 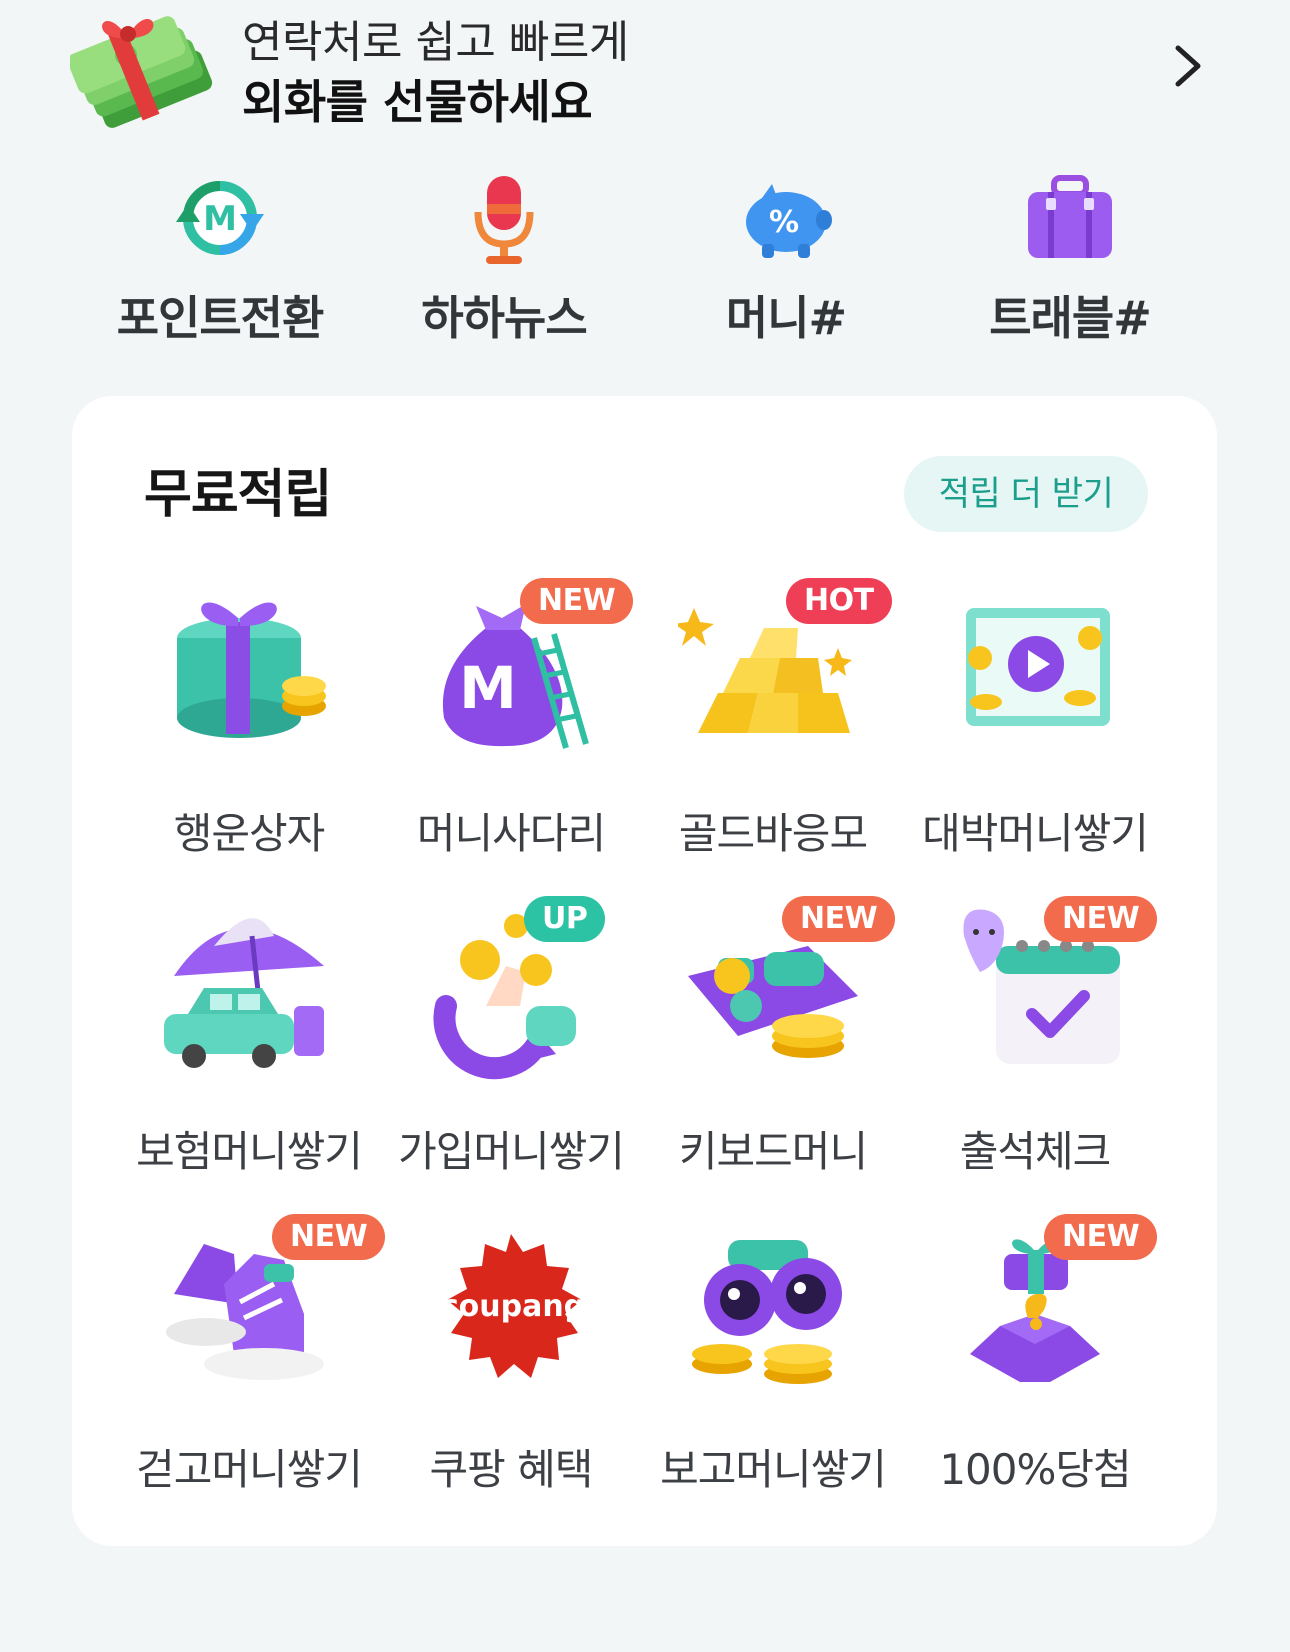 I want to click on section-title: 무료적립, so click(x=238, y=495).